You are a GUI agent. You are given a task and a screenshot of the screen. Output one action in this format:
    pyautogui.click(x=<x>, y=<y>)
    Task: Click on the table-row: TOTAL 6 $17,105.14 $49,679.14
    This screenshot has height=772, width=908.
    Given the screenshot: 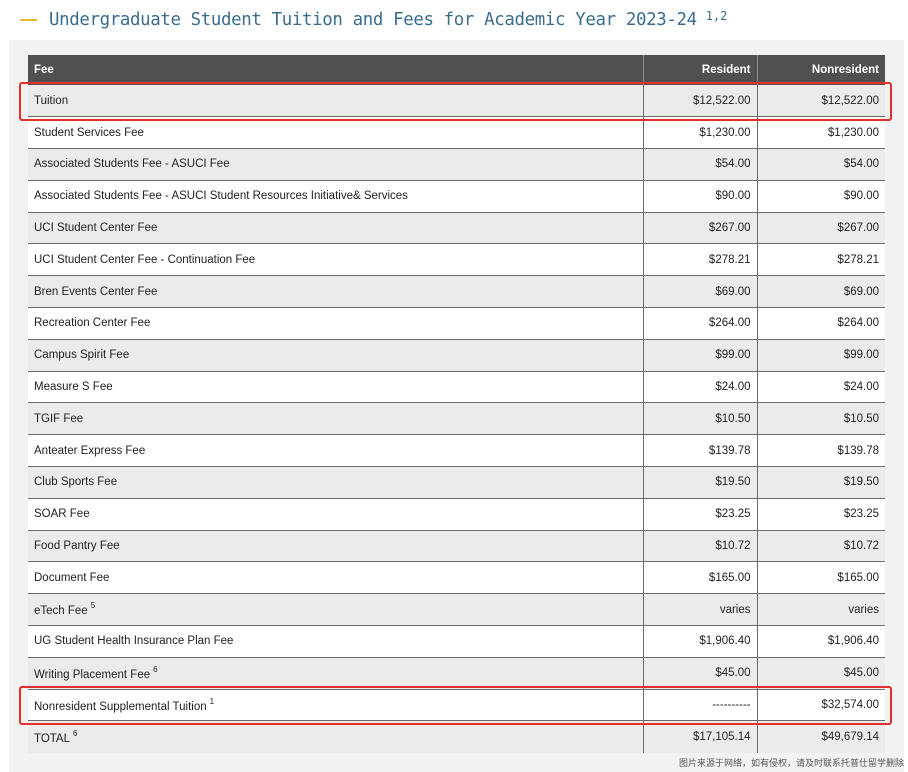 What is the action you would take?
    pyautogui.click(x=456, y=736)
    